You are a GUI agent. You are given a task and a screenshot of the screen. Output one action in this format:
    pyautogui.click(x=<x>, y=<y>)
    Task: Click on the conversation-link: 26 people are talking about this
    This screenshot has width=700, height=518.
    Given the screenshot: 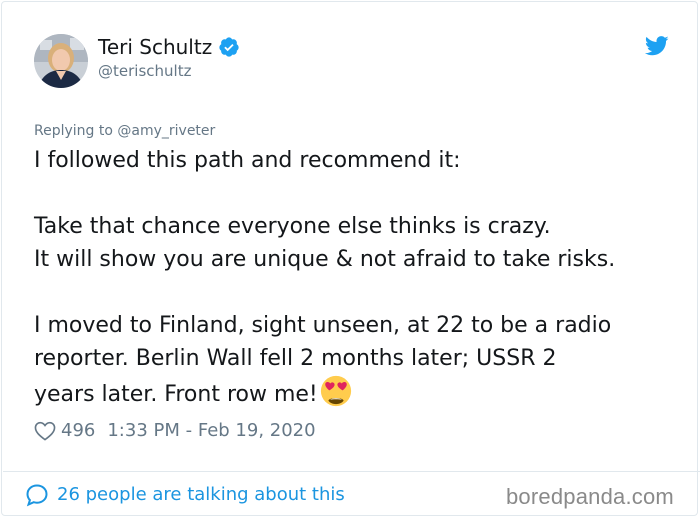 What is the action you would take?
    pyautogui.click(x=185, y=495)
    